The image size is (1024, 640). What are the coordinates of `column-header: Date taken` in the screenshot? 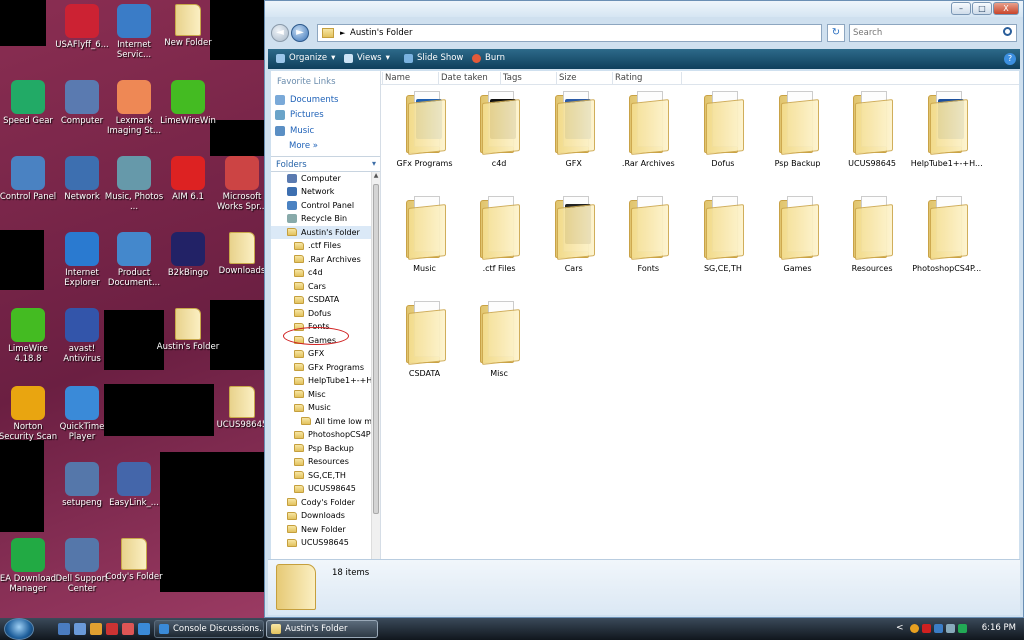 It's located at (464, 78).